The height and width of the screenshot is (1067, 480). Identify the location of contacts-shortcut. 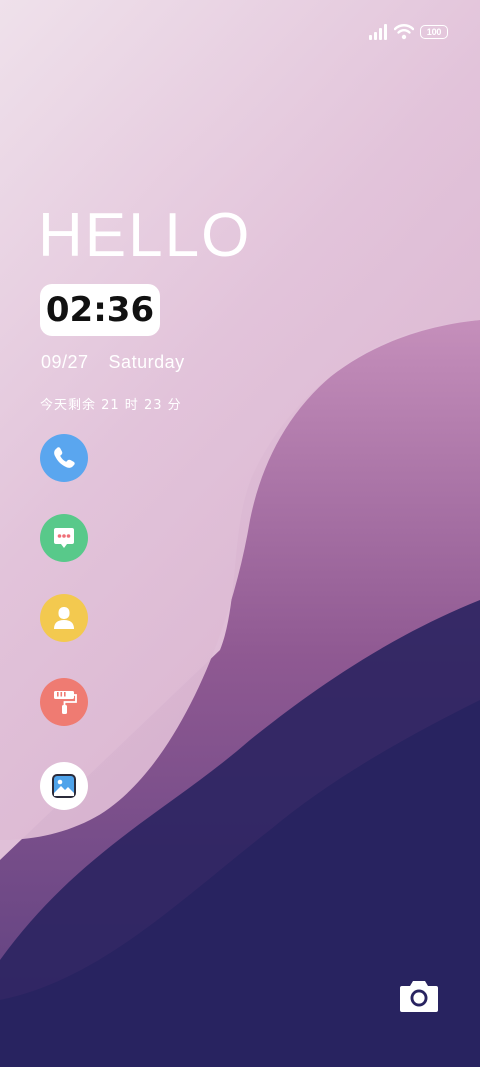
(64, 618).